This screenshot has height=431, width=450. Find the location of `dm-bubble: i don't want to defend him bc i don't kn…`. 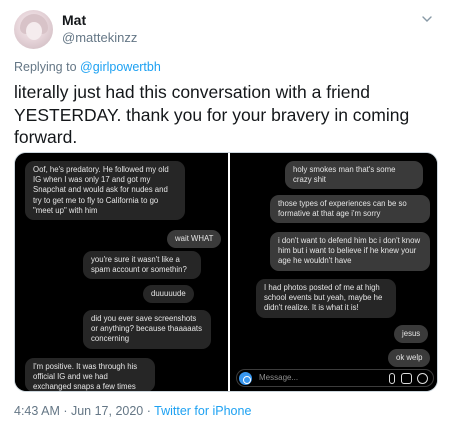

dm-bubble: i don't want to defend him bc i don't kn… is located at coordinates (350, 251).